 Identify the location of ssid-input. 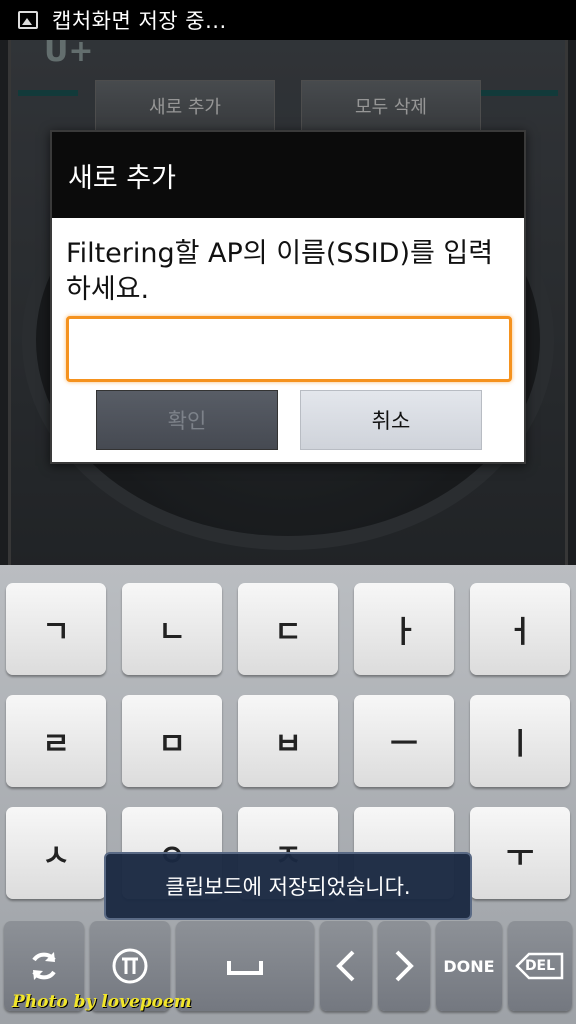
(289, 349).